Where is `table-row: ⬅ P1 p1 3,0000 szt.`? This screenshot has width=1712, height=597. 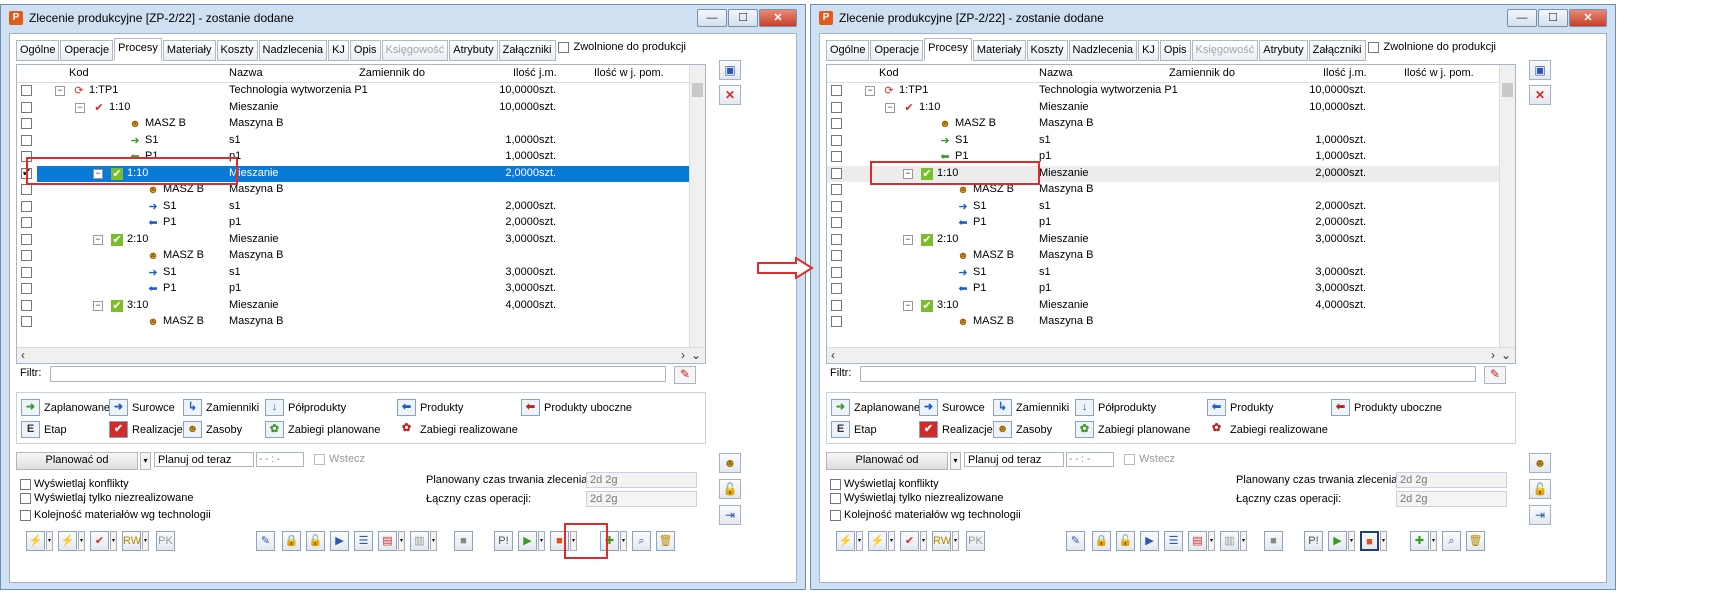 table-row: ⬅ P1 p1 3,0000 szt. is located at coordinates (353, 289).